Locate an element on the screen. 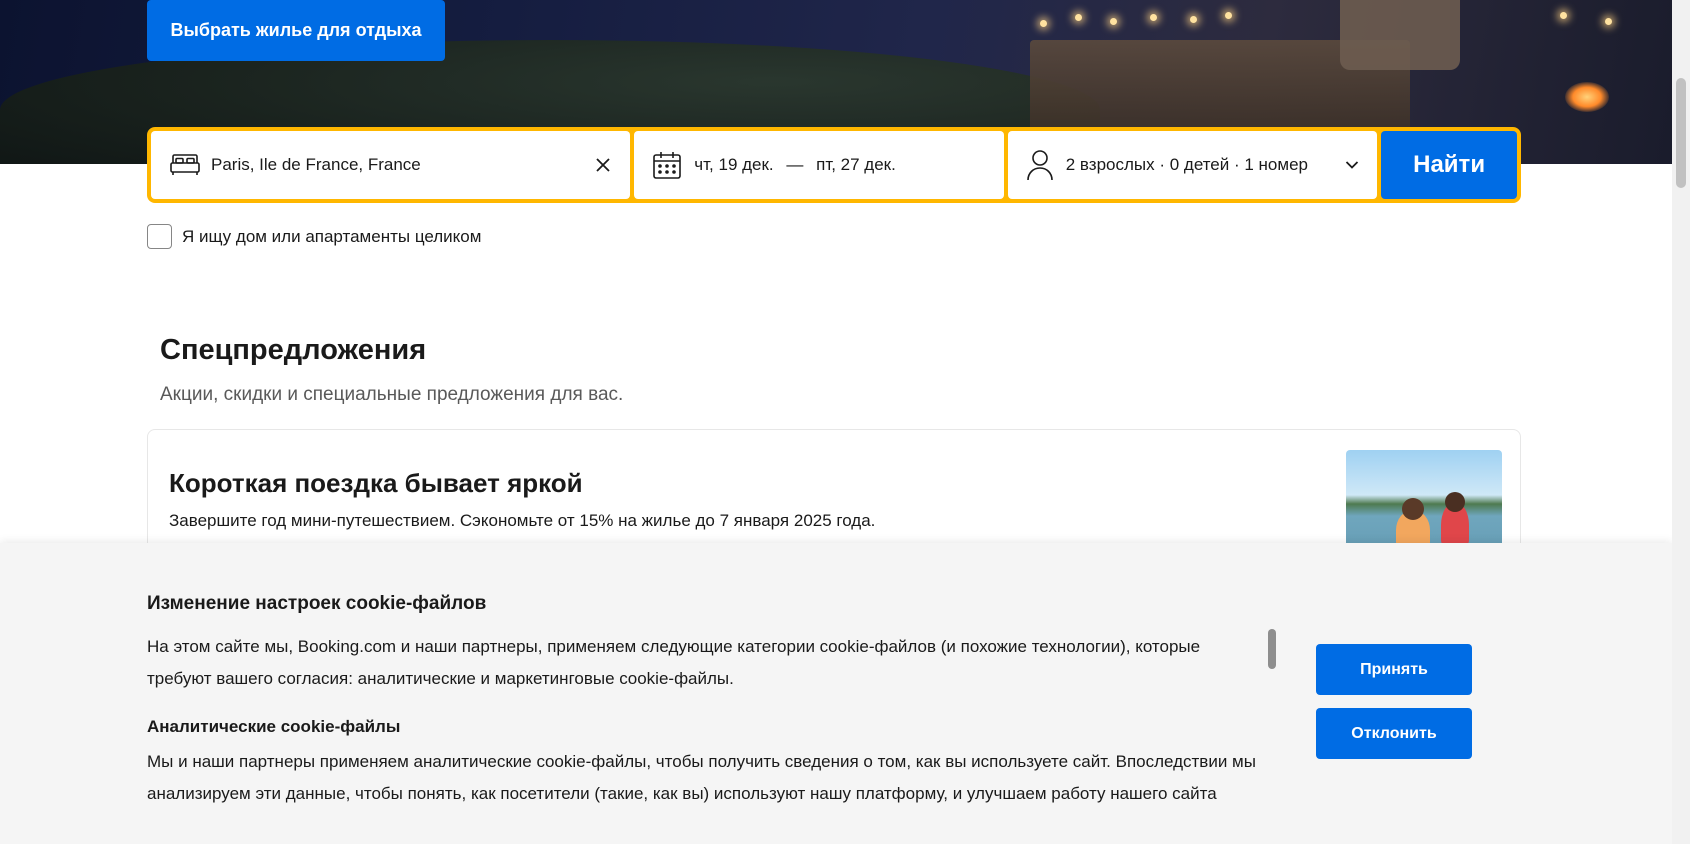 This screenshot has width=1690, height=844. cookie-title: Изменение настроек cookie-файлов is located at coordinates (317, 603).